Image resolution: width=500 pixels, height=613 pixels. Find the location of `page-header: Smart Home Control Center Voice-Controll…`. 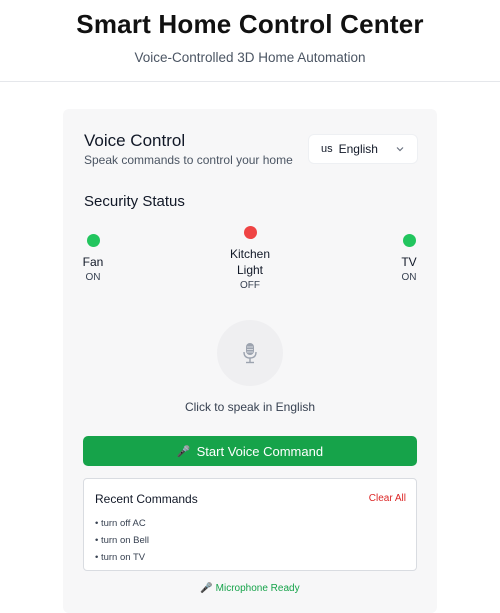

page-header: Smart Home Control Center Voice-Controll… is located at coordinates (250, 41).